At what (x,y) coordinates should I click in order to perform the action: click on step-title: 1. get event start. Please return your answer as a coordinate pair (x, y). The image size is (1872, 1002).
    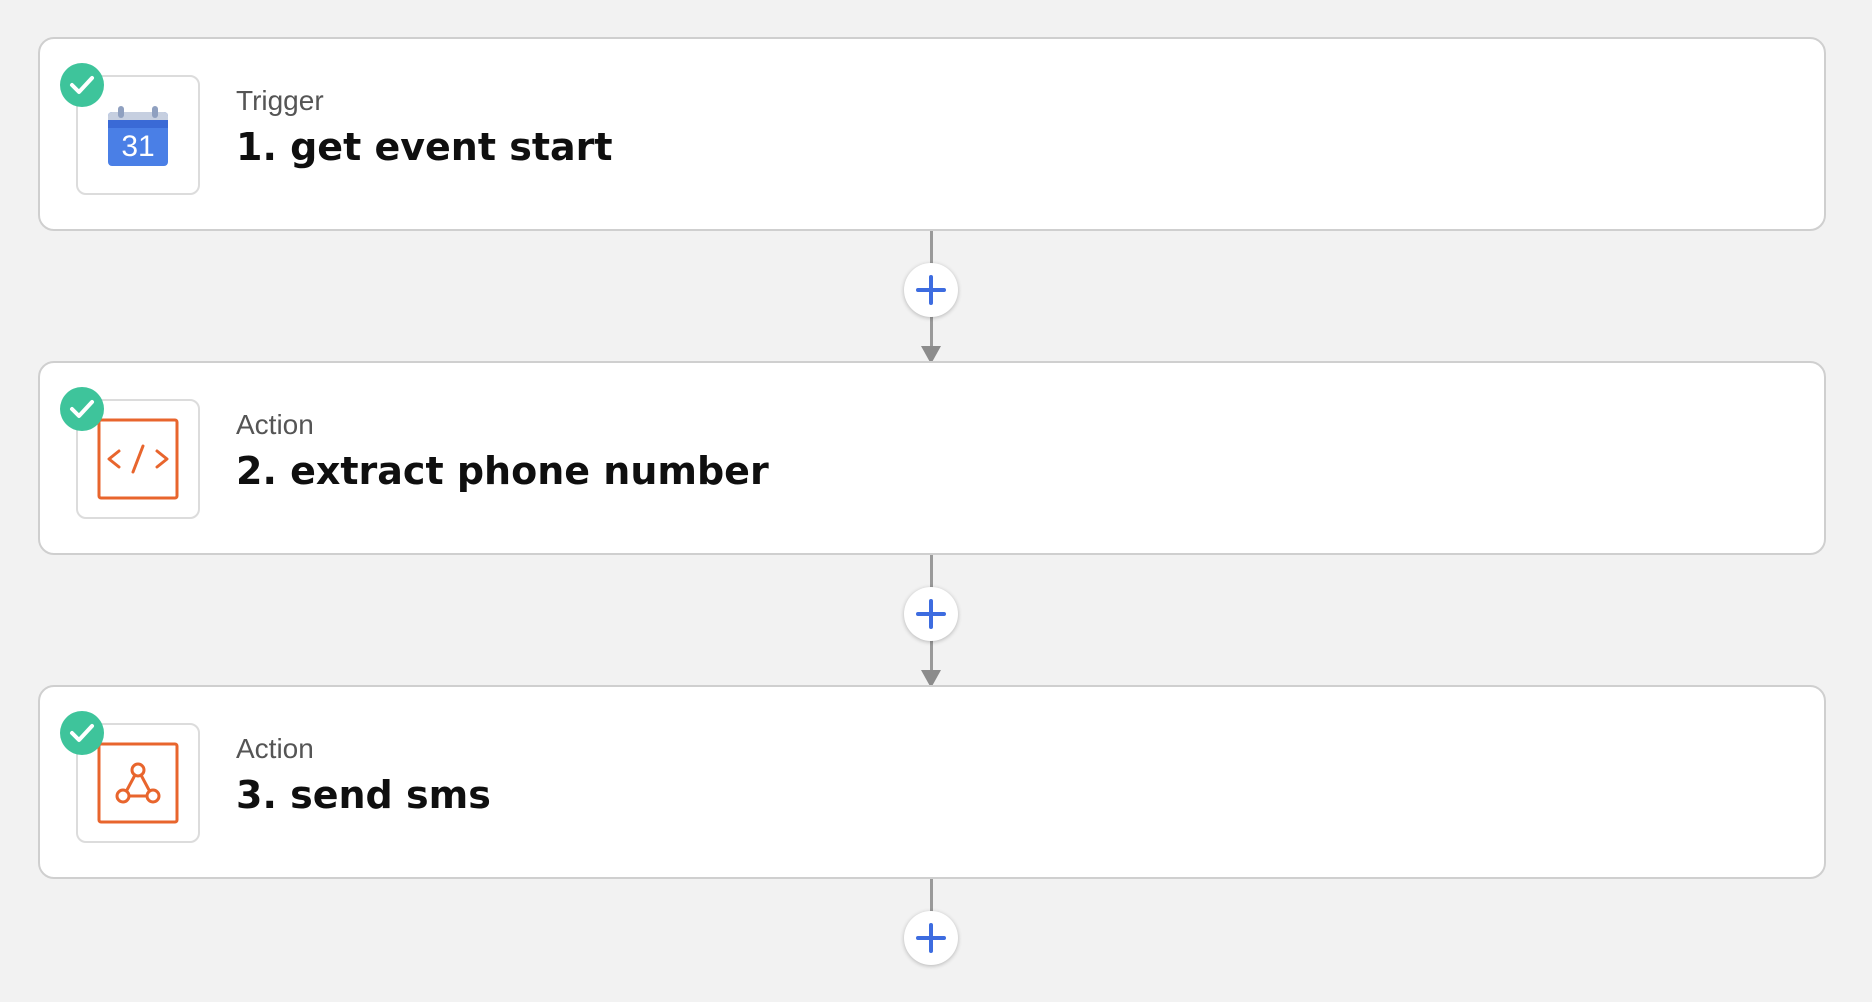
    Looking at the image, I should click on (424, 147).